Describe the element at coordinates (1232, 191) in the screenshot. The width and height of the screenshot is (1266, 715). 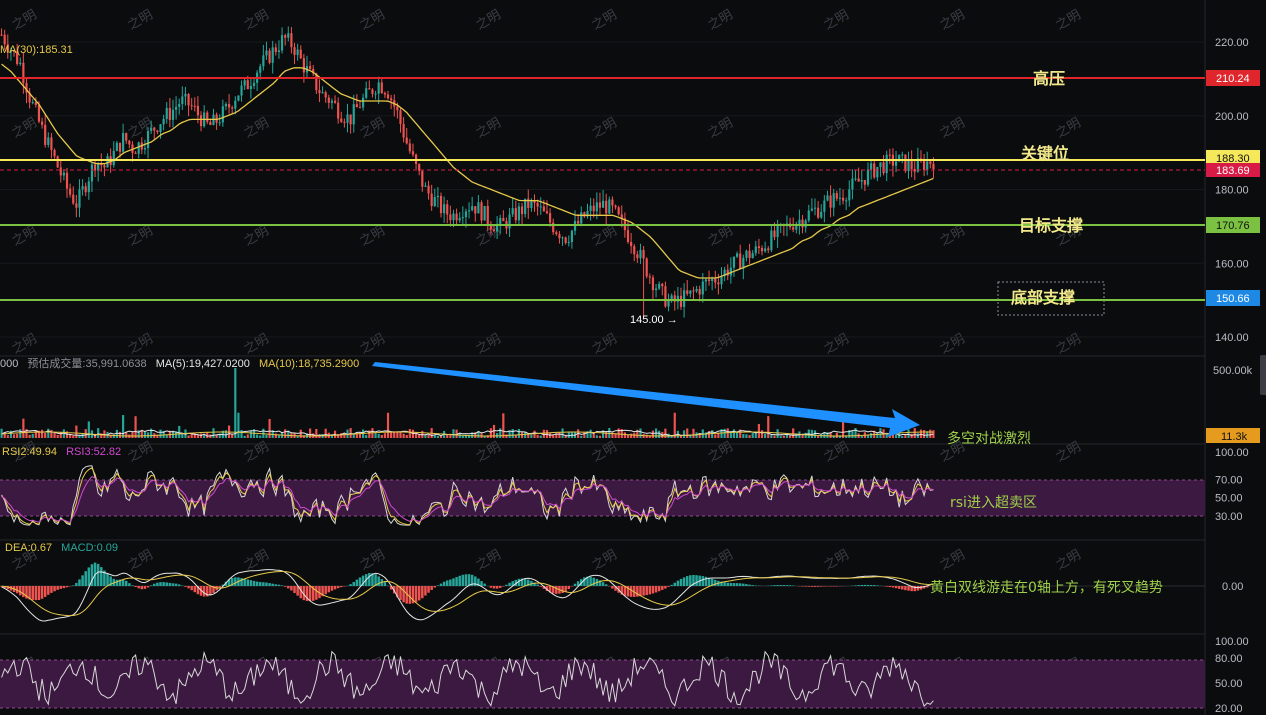
I see `price-tick: 180.00` at that location.